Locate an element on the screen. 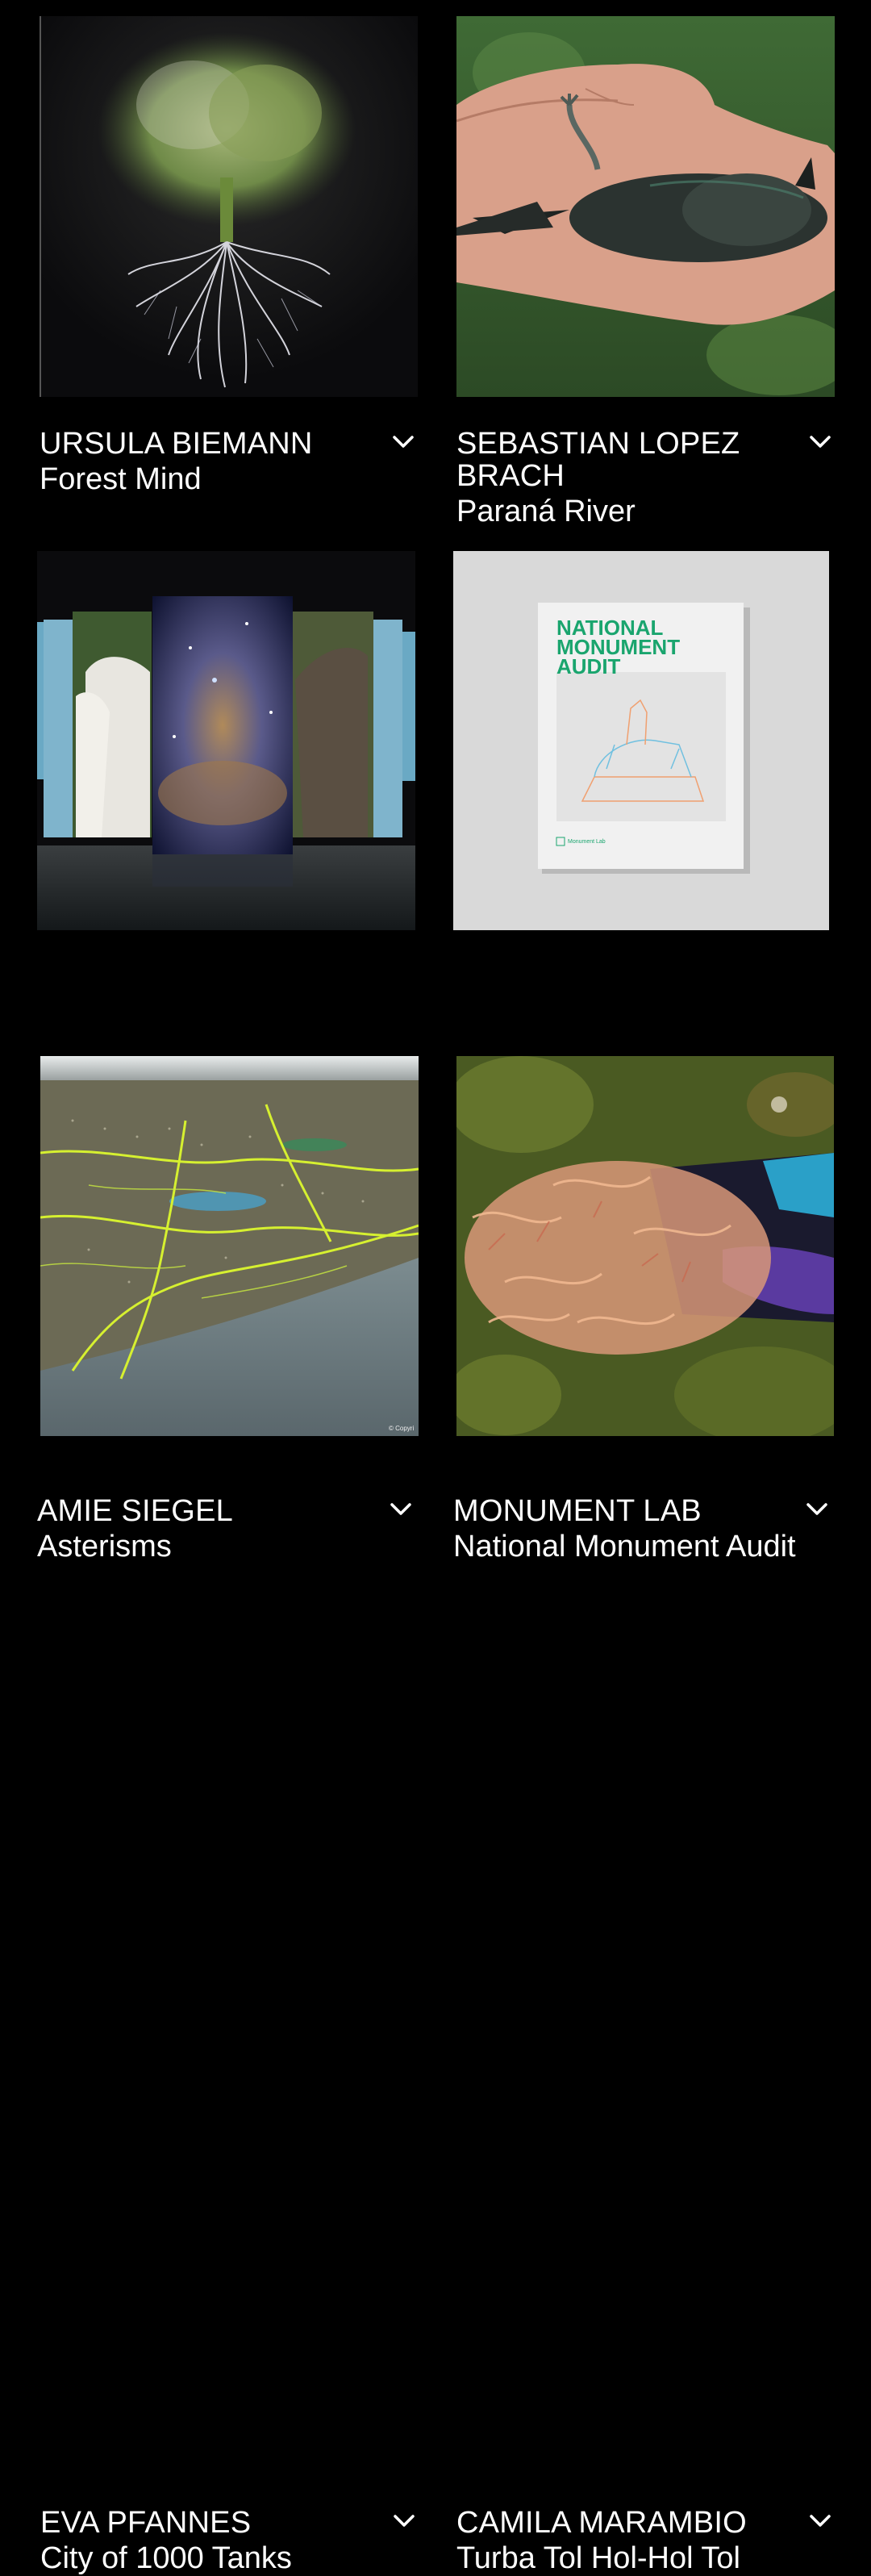 The width and height of the screenshot is (871, 2576). artist-name: EVA PFANNES is located at coordinates (146, 2523).